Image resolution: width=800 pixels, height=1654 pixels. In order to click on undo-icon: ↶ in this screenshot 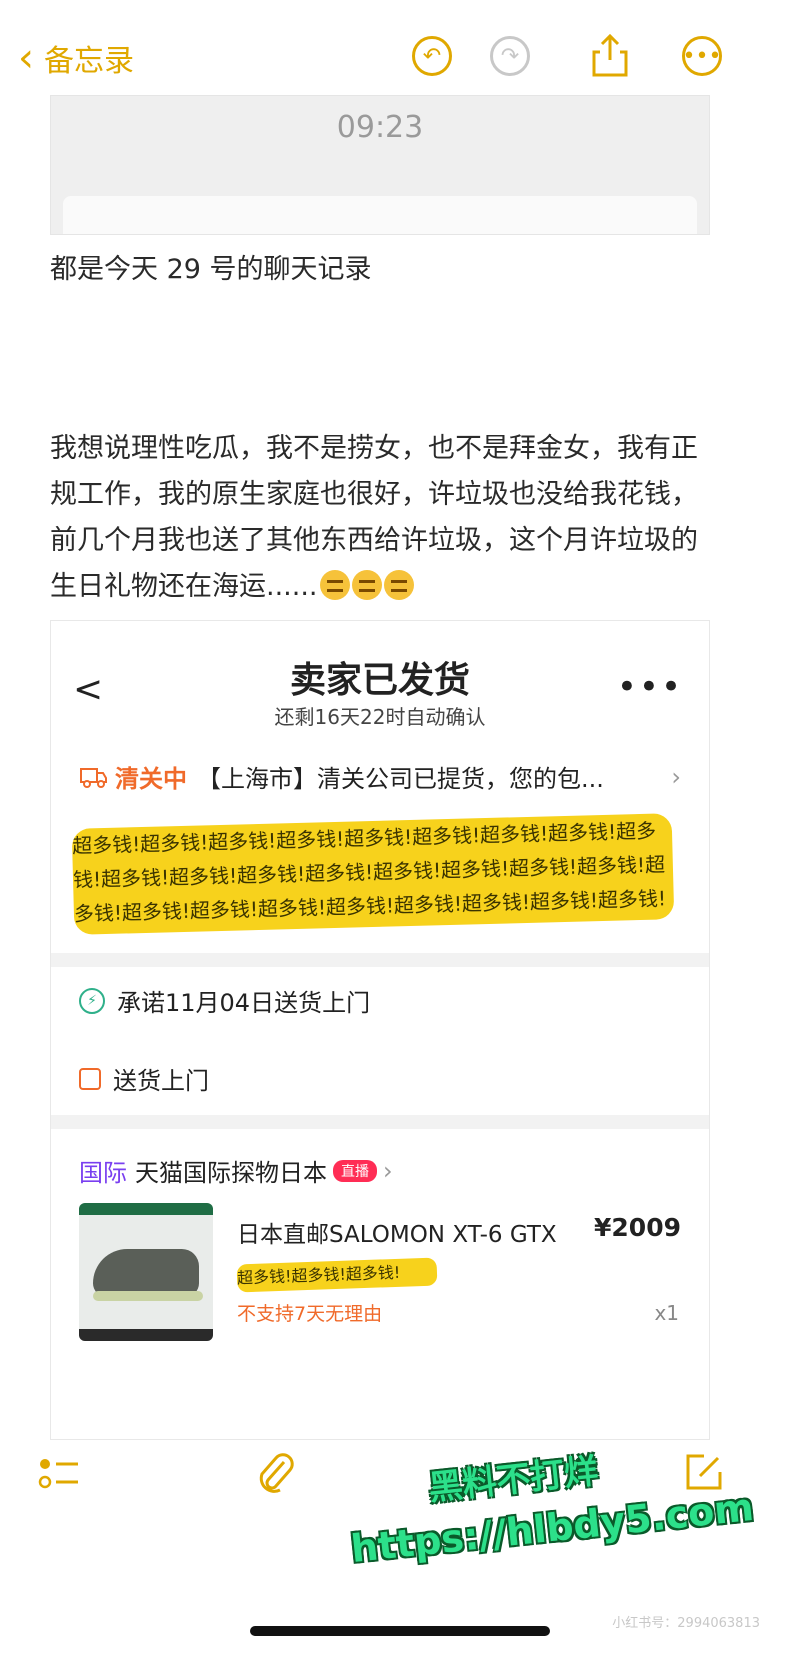, I will do `click(432, 56)`.